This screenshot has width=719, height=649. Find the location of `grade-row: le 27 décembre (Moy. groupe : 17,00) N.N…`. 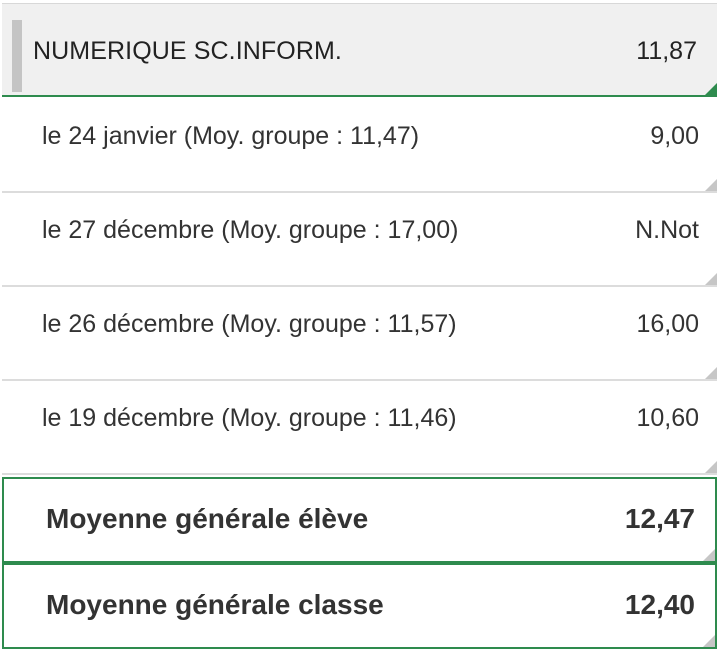

grade-row: le 27 décembre (Moy. groupe : 17,00) N.N… is located at coordinates (359, 240).